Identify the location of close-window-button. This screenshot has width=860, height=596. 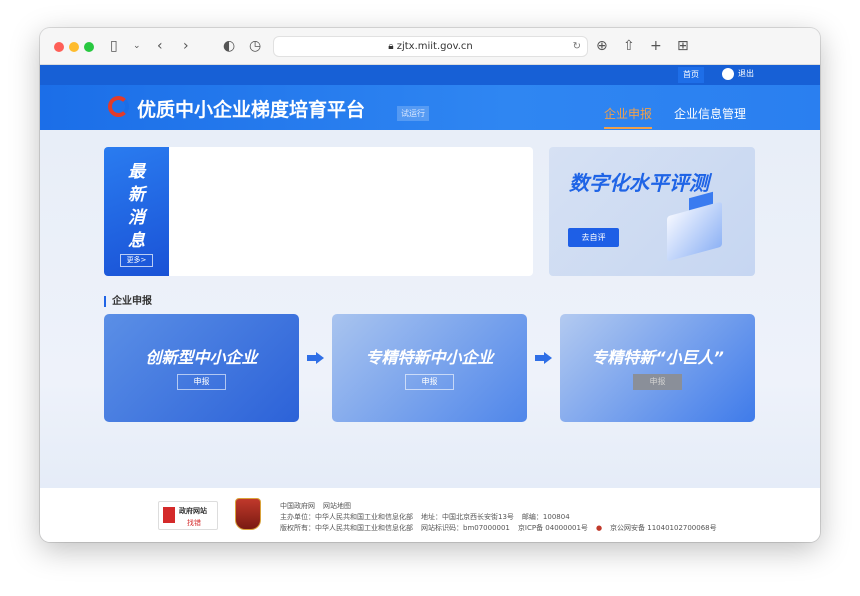
(59, 47).